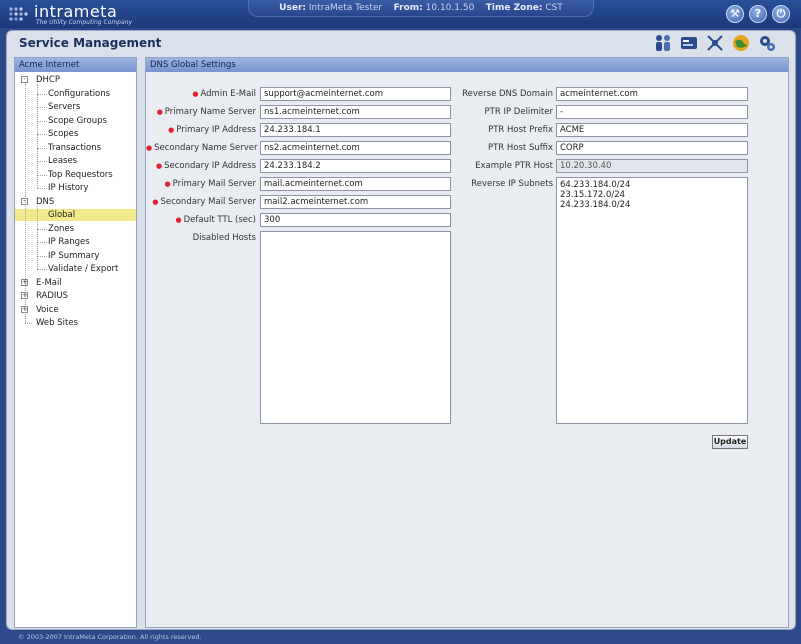 The width and height of the screenshot is (801, 644). Describe the element at coordinates (730, 442) in the screenshot. I see `update-button: Update` at that location.